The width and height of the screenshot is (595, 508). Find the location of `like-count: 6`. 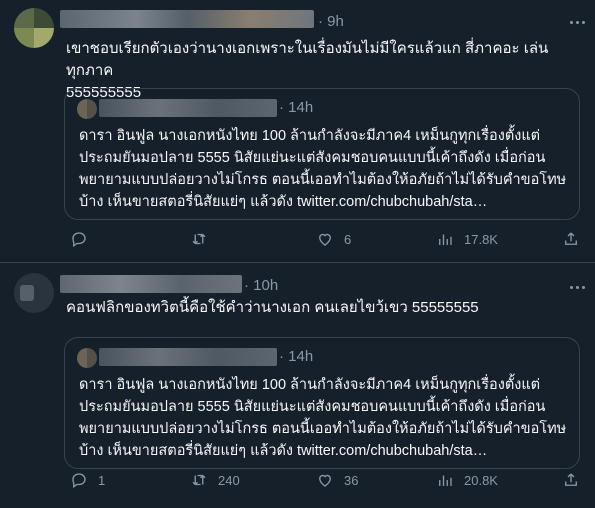

like-count: 6 is located at coordinates (348, 239).